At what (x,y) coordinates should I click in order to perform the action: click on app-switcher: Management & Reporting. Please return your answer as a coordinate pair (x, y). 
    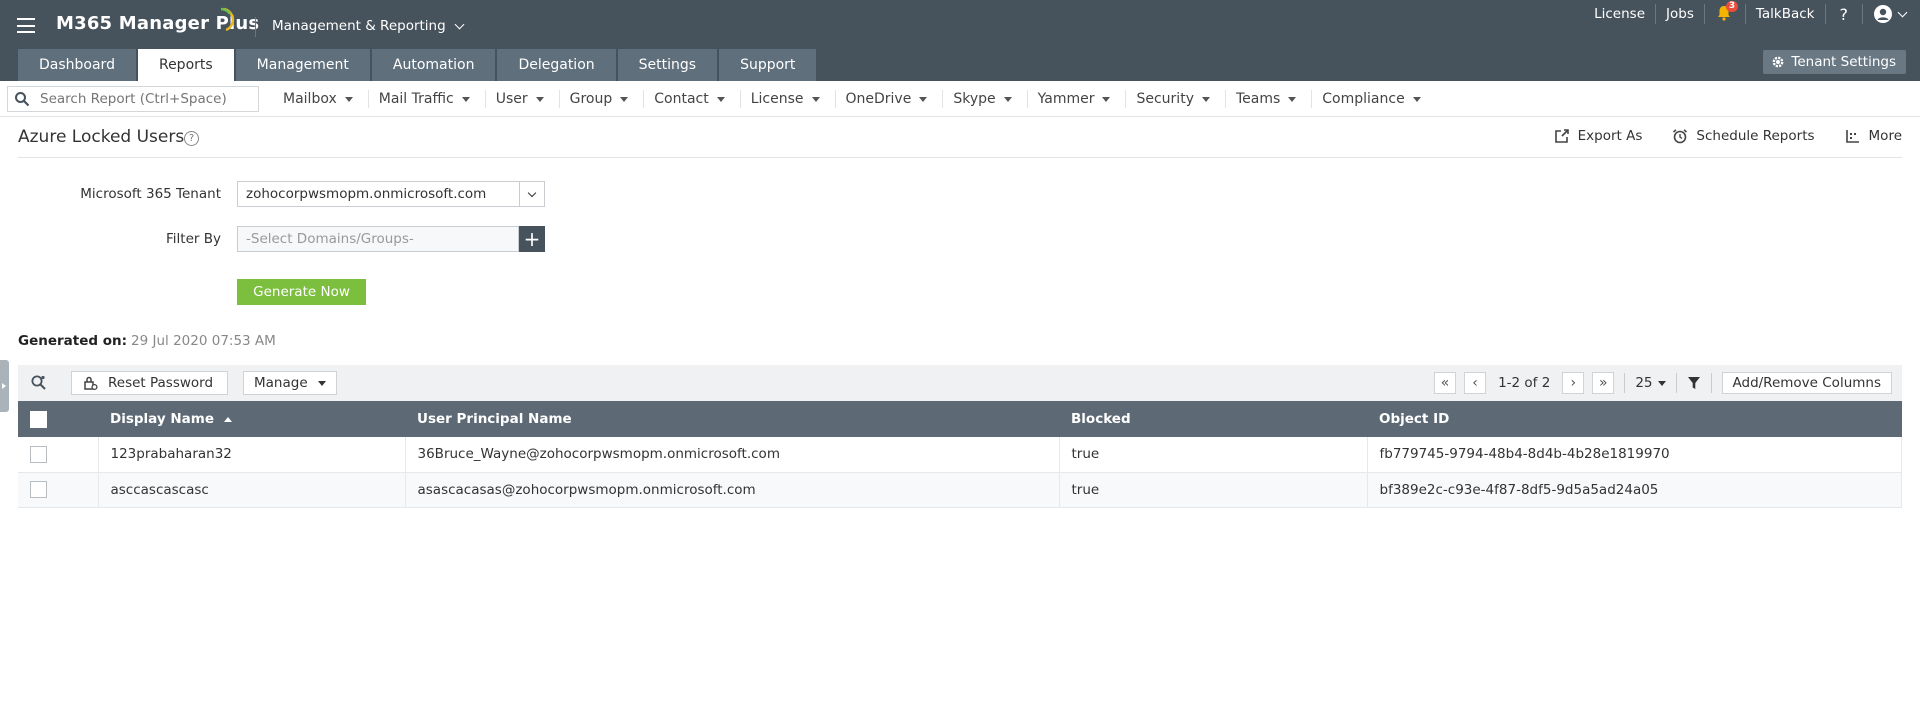
    Looking at the image, I should click on (368, 26).